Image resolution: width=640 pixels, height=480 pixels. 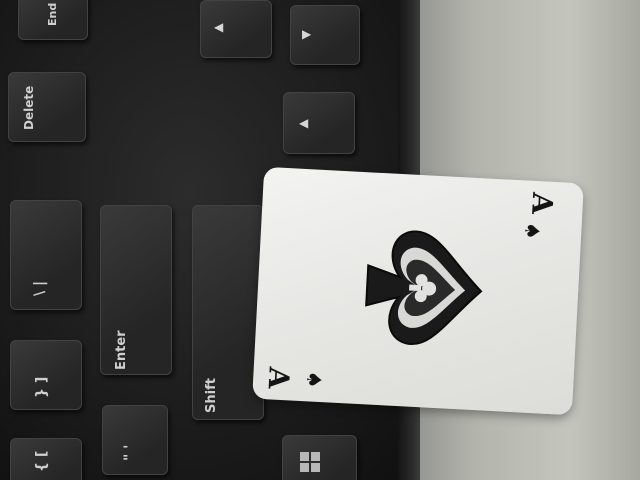 What do you see at coordinates (29, 107) in the screenshot?
I see `delete-key-label: Delete` at bounding box center [29, 107].